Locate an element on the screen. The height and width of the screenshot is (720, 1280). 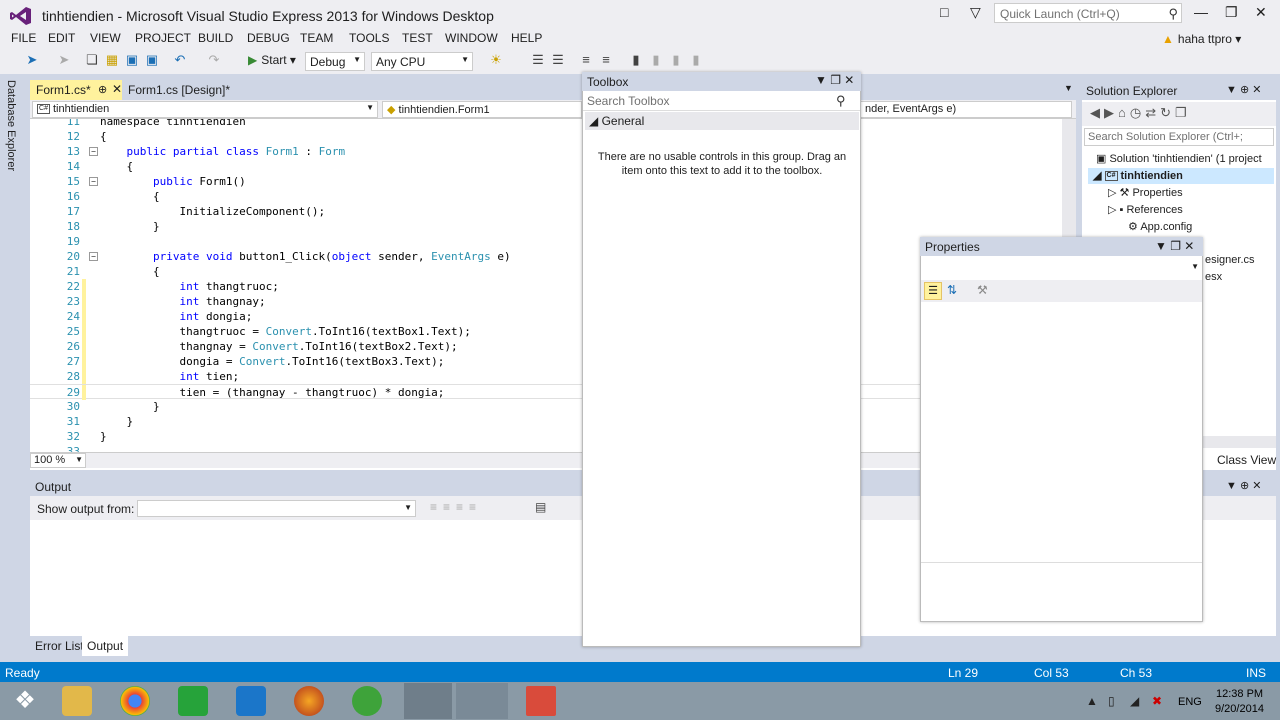
tab-form1-design: Form1.cs [Design]* is located at coordinates (187, 90).